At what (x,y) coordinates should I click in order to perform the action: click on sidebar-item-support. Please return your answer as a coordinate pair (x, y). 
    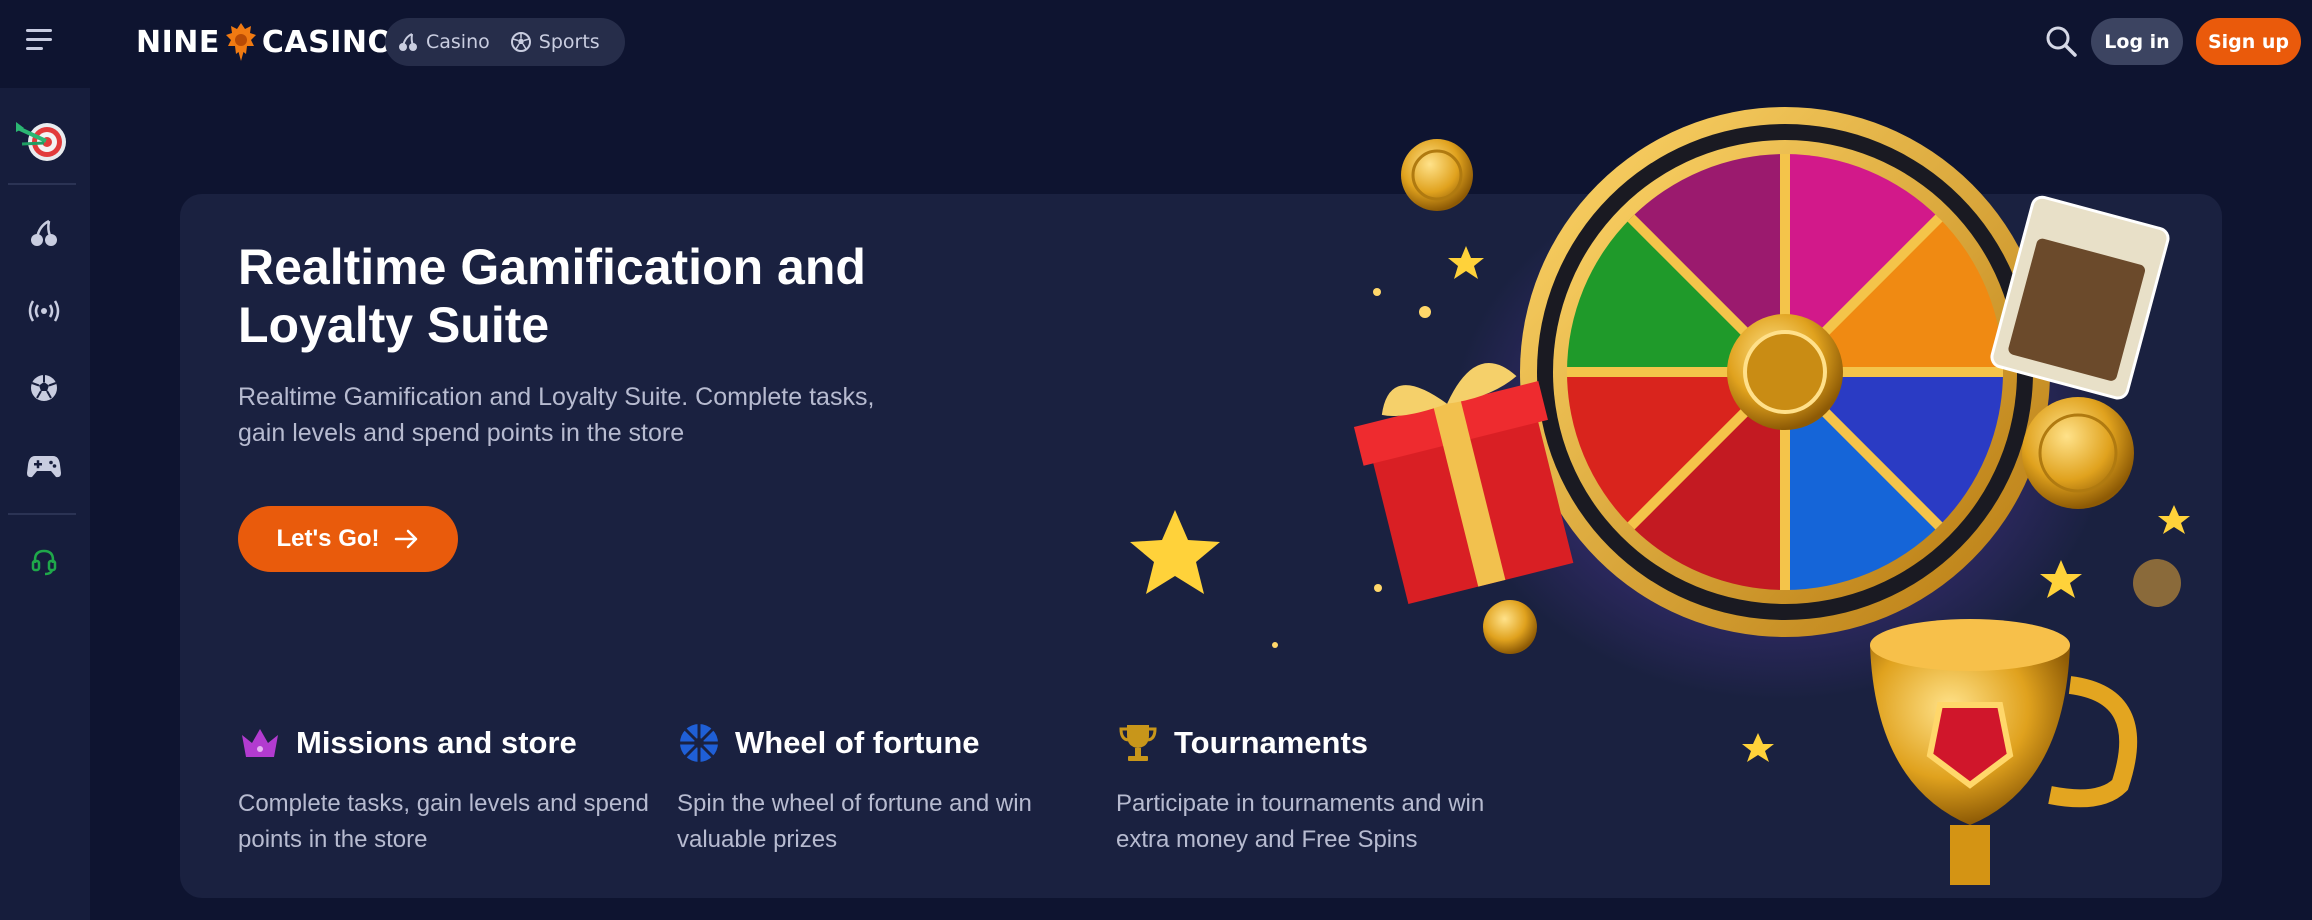
    Looking at the image, I should click on (44, 562).